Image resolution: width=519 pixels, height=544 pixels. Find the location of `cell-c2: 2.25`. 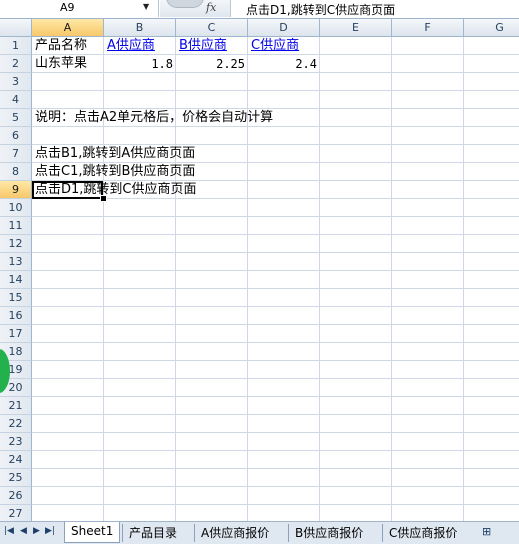

cell-c2: 2.25 is located at coordinates (210, 64).